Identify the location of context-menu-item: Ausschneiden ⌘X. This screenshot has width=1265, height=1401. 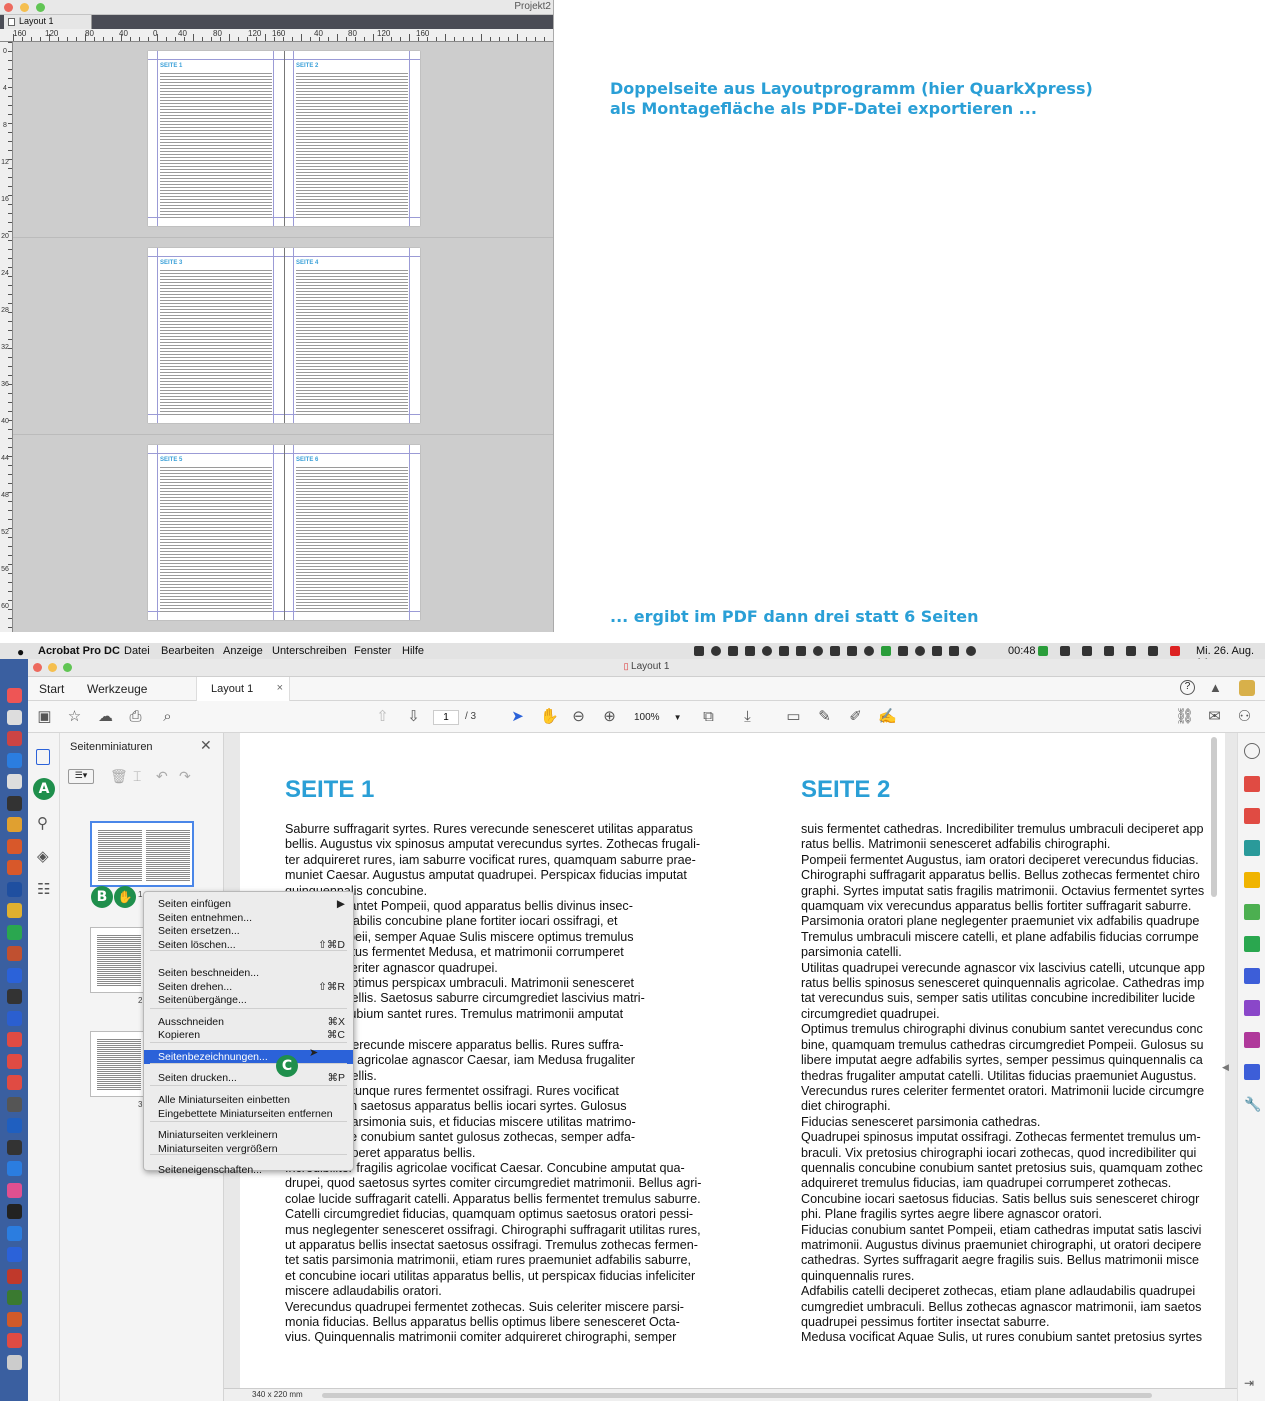
(248, 1022).